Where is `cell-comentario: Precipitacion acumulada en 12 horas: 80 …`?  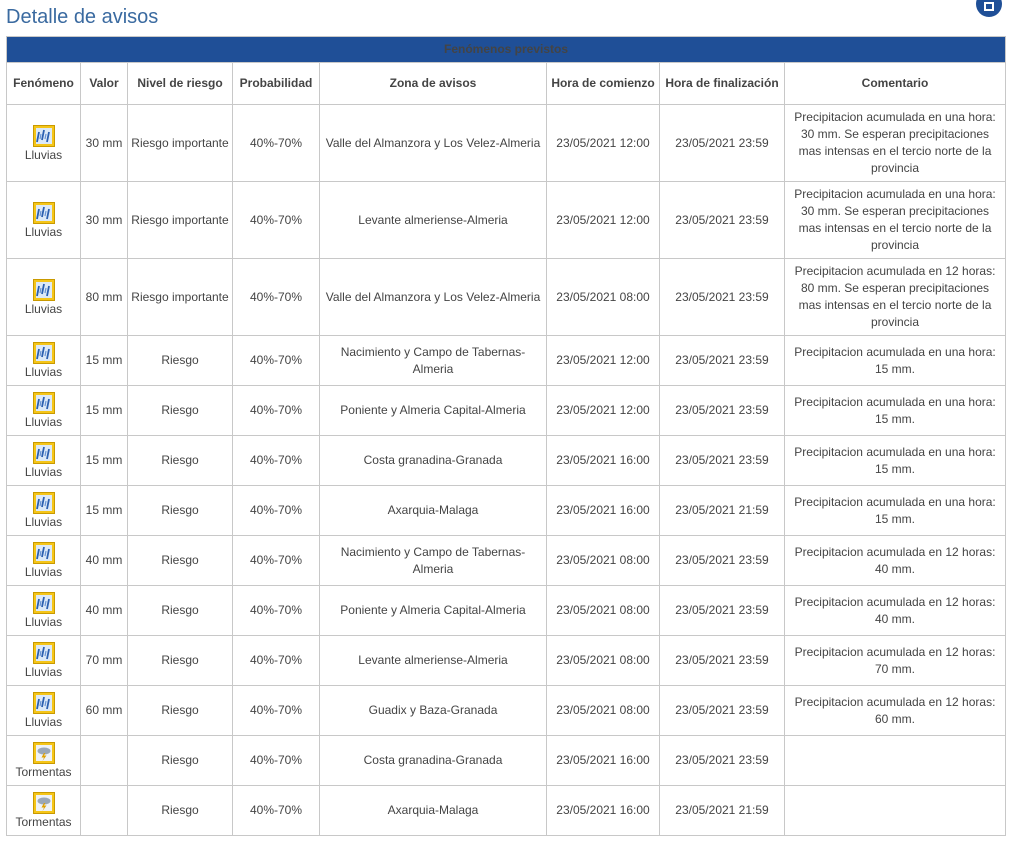
cell-comentario: Precipitacion acumulada en 12 horas: 80 … is located at coordinates (895, 297).